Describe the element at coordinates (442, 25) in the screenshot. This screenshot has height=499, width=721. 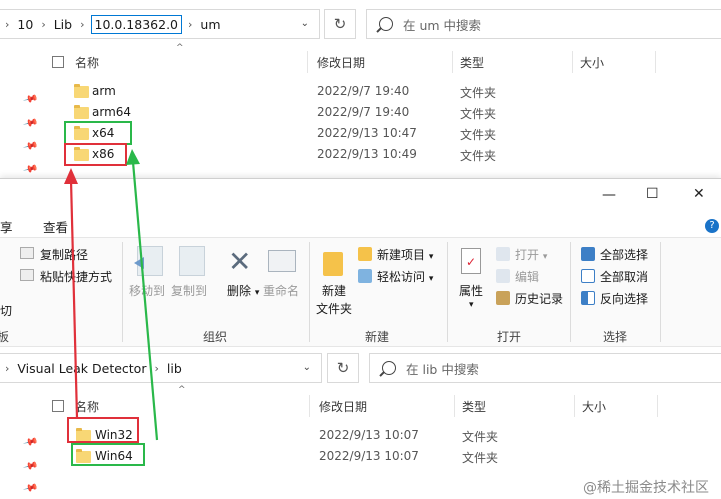
I see `search-placeholder: 在 um 中搜索` at that location.